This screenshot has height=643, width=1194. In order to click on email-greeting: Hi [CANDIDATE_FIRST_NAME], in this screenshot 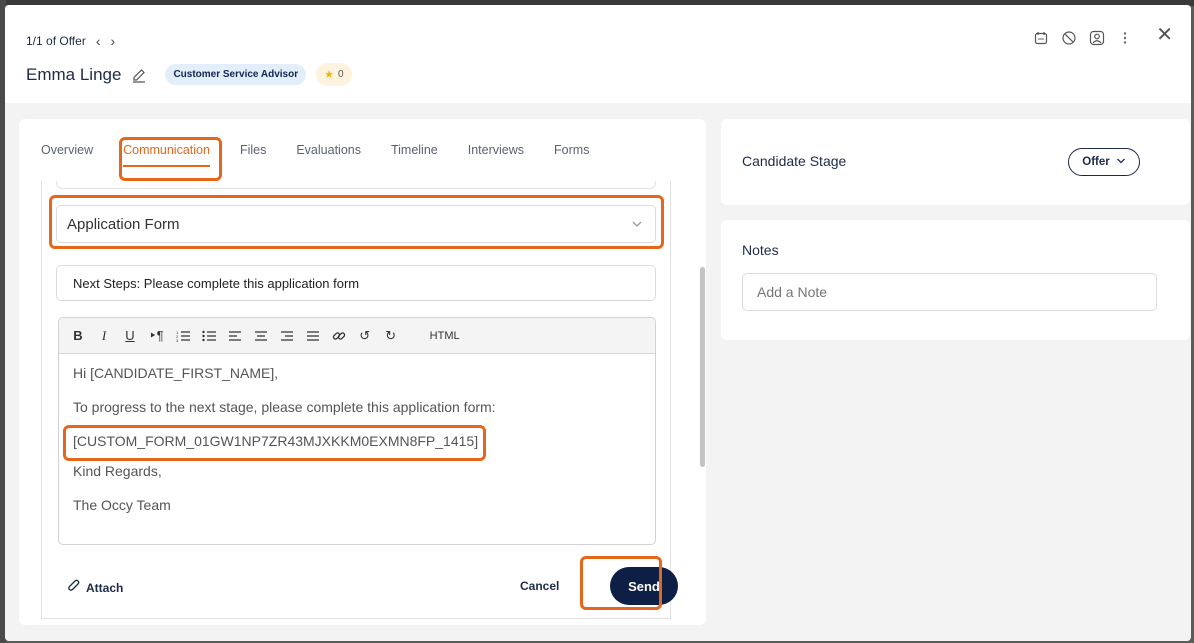, I will do `click(176, 373)`.